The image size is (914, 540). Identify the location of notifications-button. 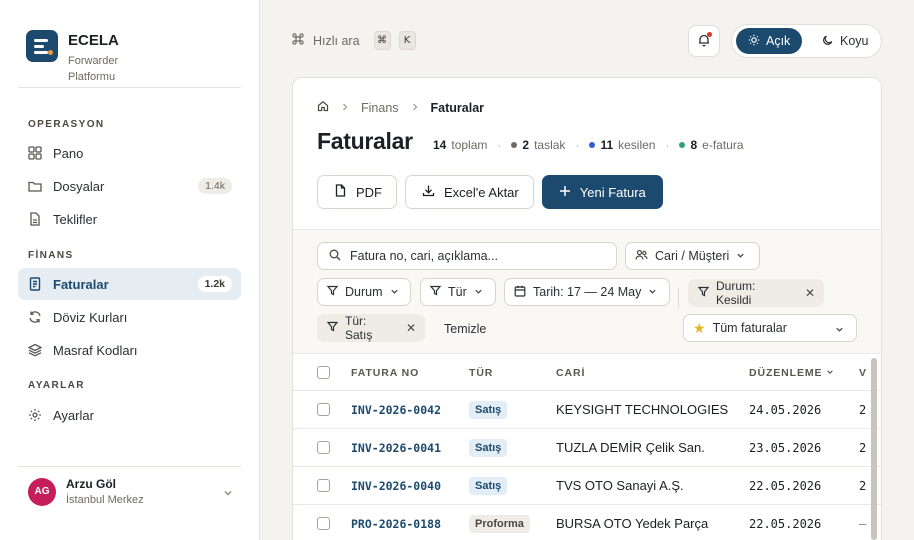
(704, 41).